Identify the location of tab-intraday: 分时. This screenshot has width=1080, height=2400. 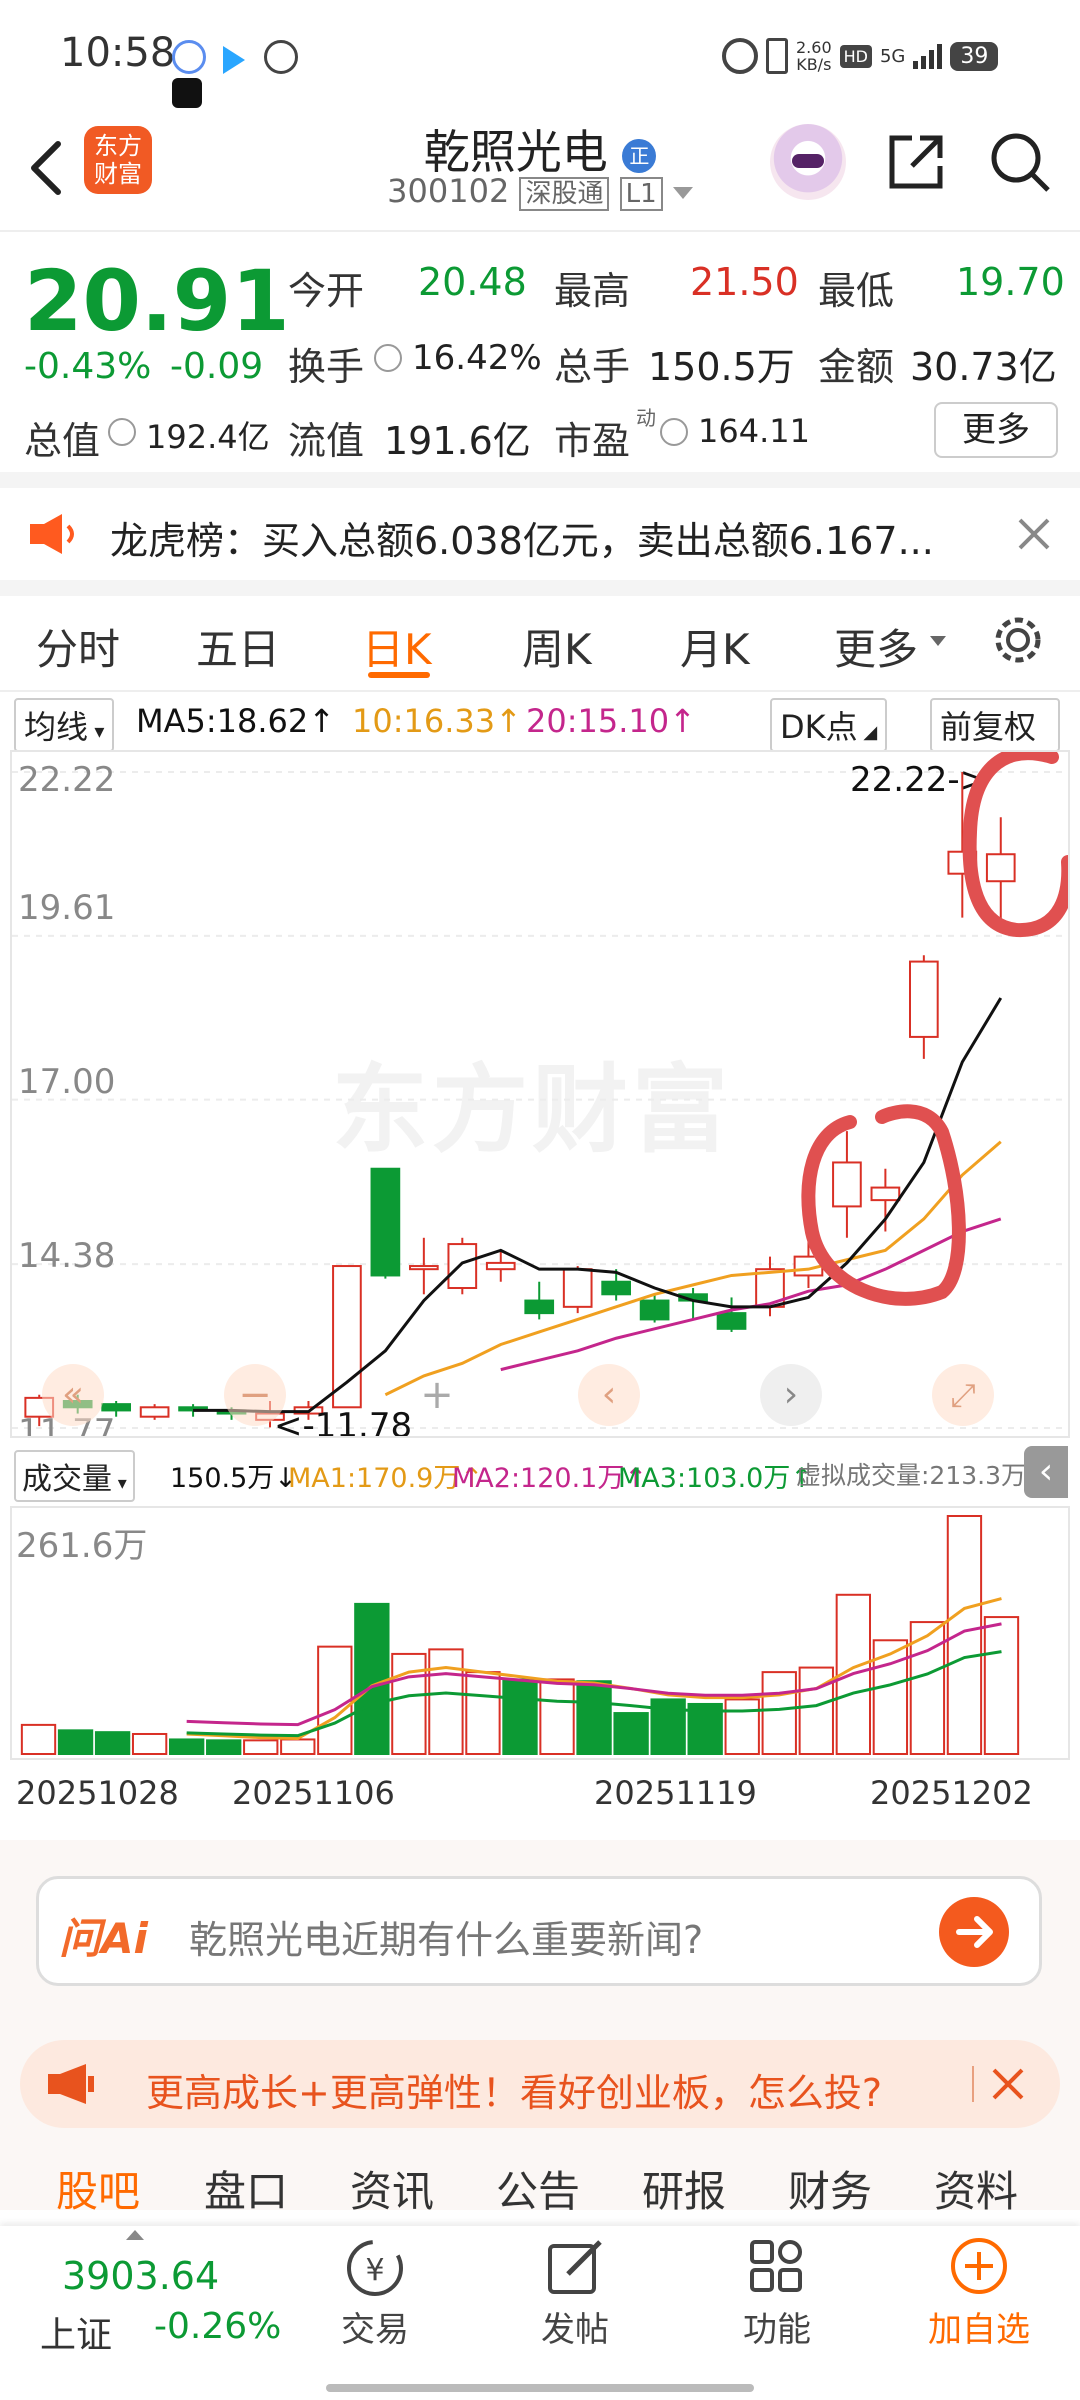
(78, 646).